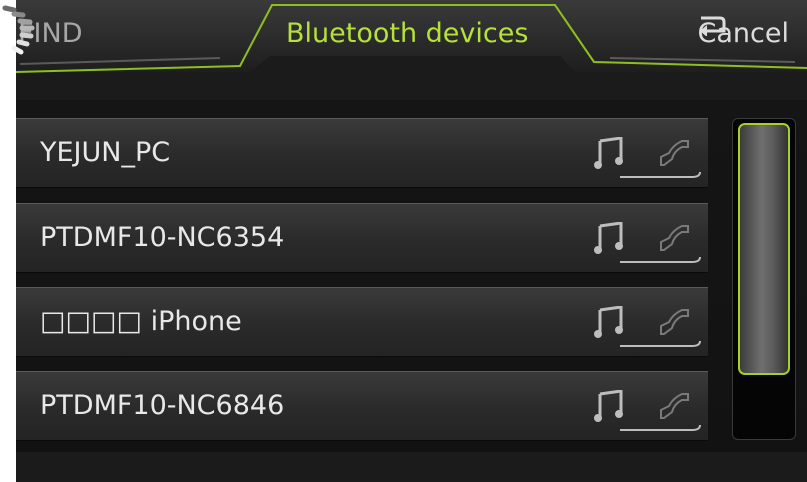 The width and height of the screenshot is (807, 482). What do you see at coordinates (764, 249) in the screenshot?
I see `scrollbar-thumb` at bounding box center [764, 249].